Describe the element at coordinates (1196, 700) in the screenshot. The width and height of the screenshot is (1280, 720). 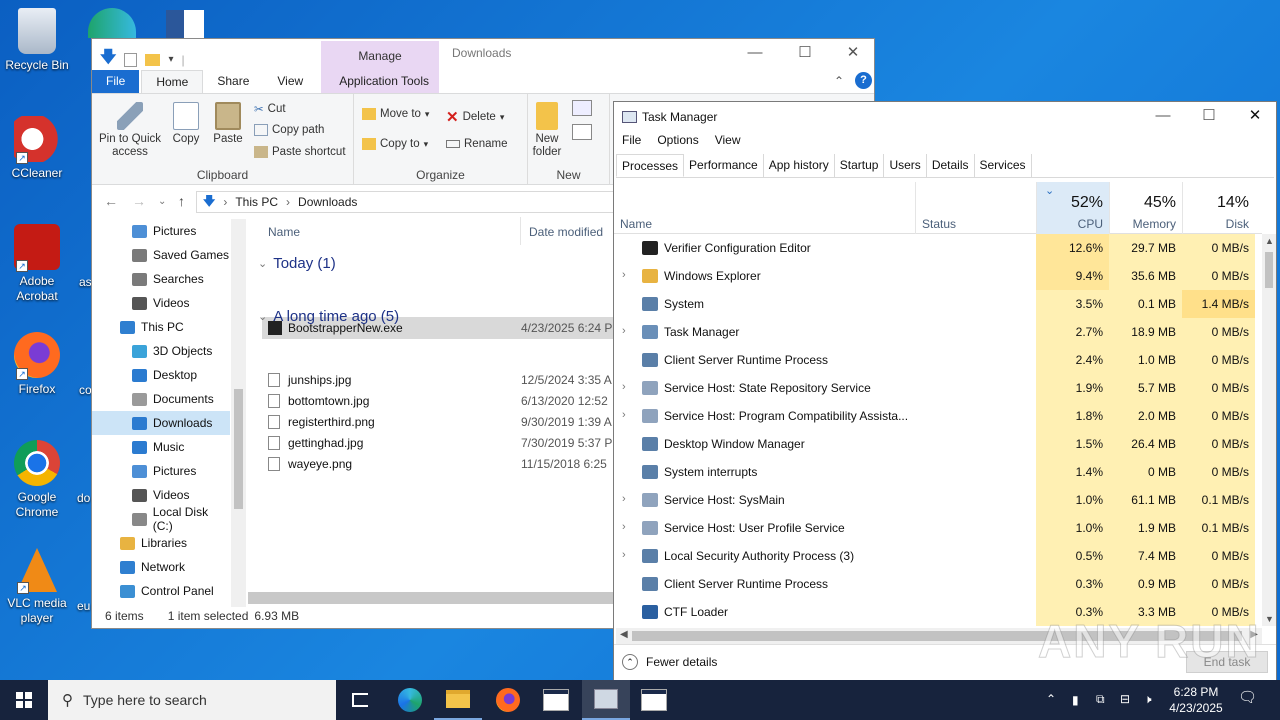
I see `clock: 6:28 PM 4/23/2025` at that location.